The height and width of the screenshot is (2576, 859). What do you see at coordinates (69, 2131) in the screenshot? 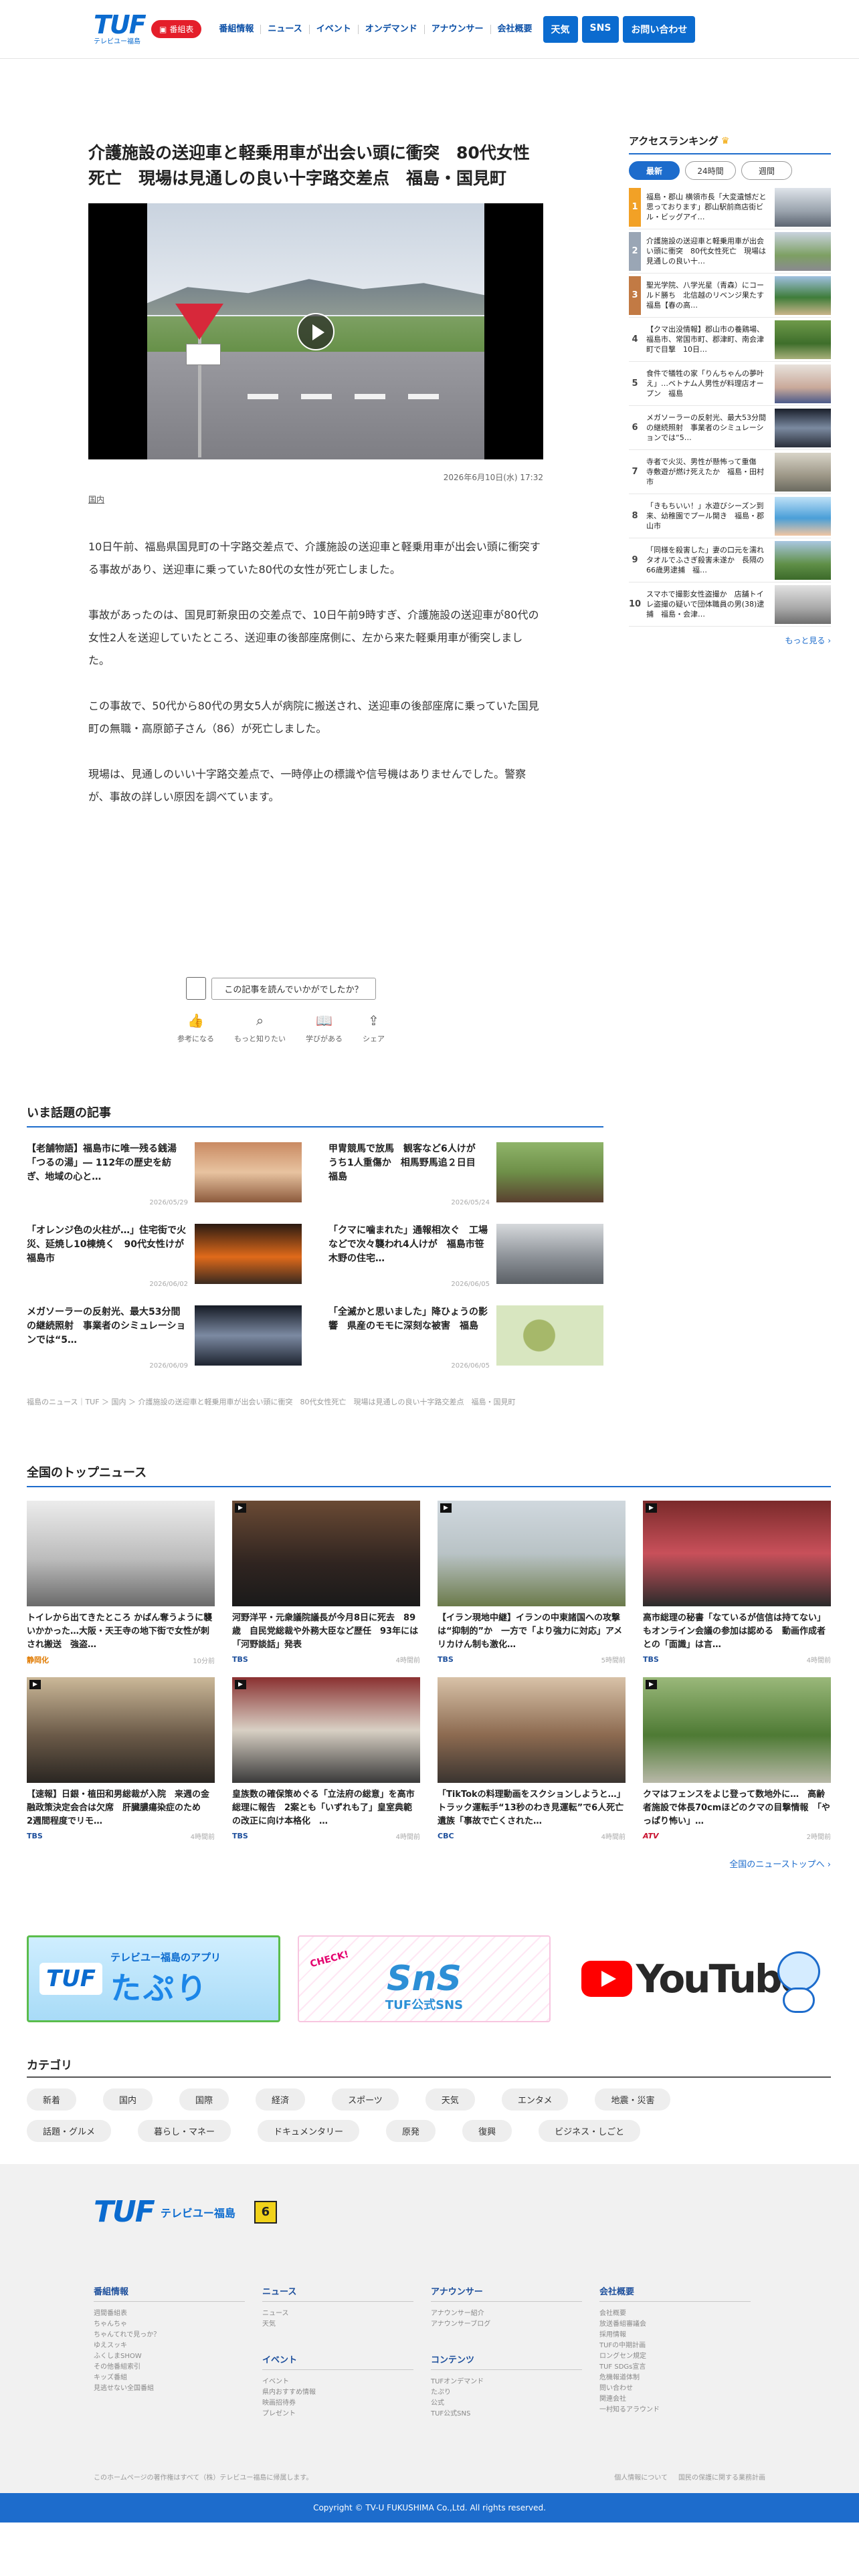
I see `category-chip: 話題・グルメ` at bounding box center [69, 2131].